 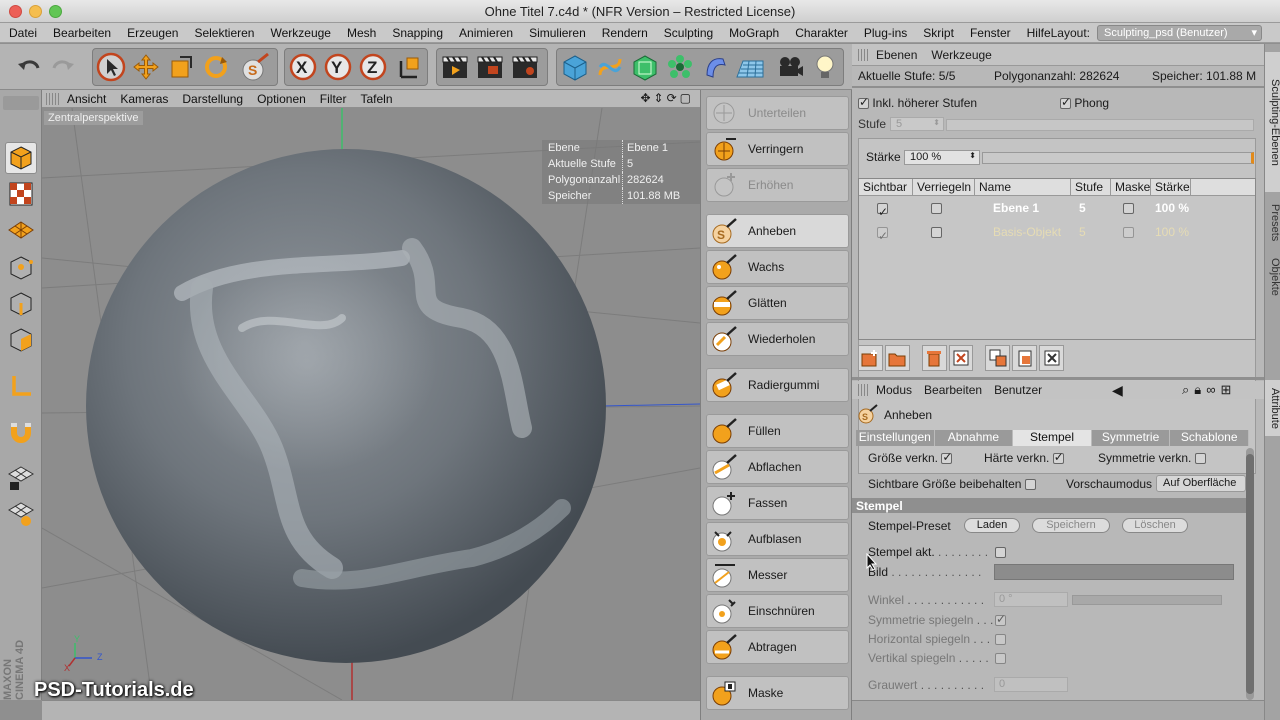 I want to click on level-input: 5 ⬍, so click(x=917, y=124).